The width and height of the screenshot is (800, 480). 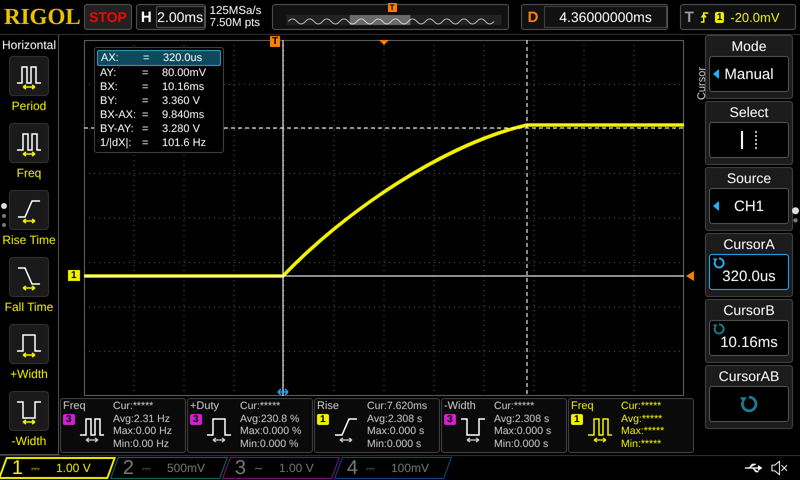 What do you see at coordinates (182, 58) in the screenshot?
I see `readout-value: 320.0us` at bounding box center [182, 58].